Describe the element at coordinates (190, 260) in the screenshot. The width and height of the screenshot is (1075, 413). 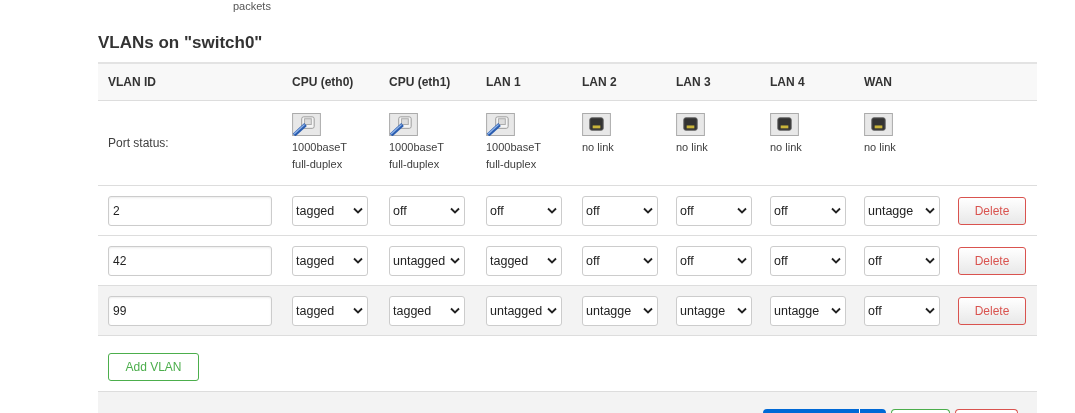
I see `vlan-id-field: 42` at that location.